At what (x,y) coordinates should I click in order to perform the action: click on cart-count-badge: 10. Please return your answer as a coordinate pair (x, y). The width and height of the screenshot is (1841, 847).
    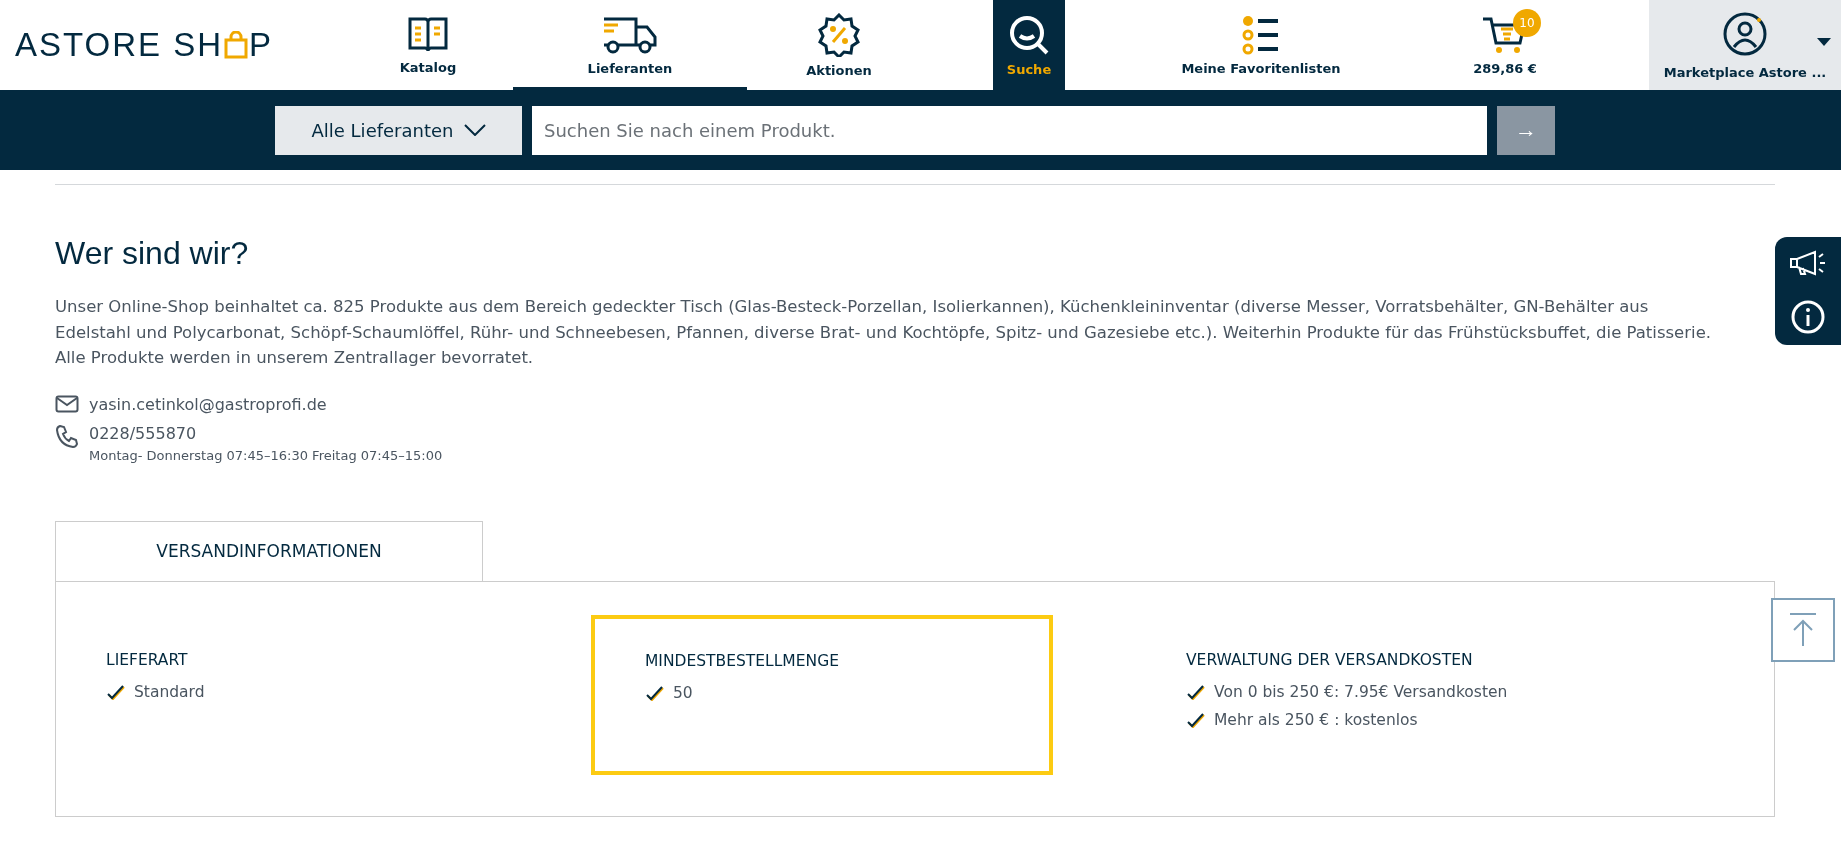
    Looking at the image, I should click on (1527, 22).